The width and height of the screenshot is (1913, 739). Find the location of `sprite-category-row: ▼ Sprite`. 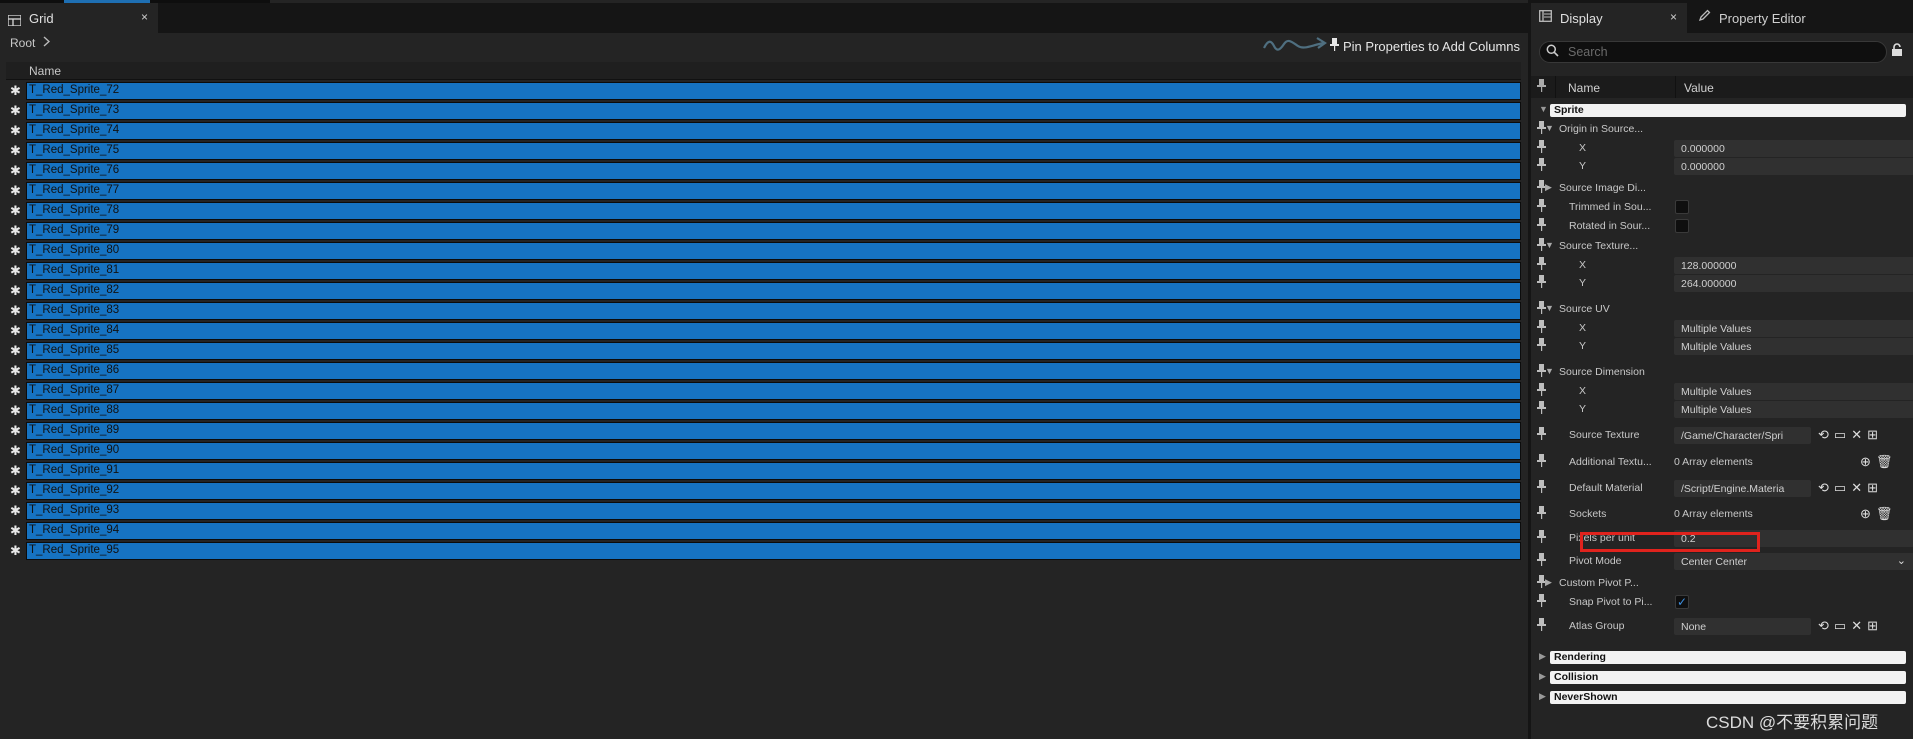

sprite-category-row: ▼ Sprite is located at coordinates (1722, 110).